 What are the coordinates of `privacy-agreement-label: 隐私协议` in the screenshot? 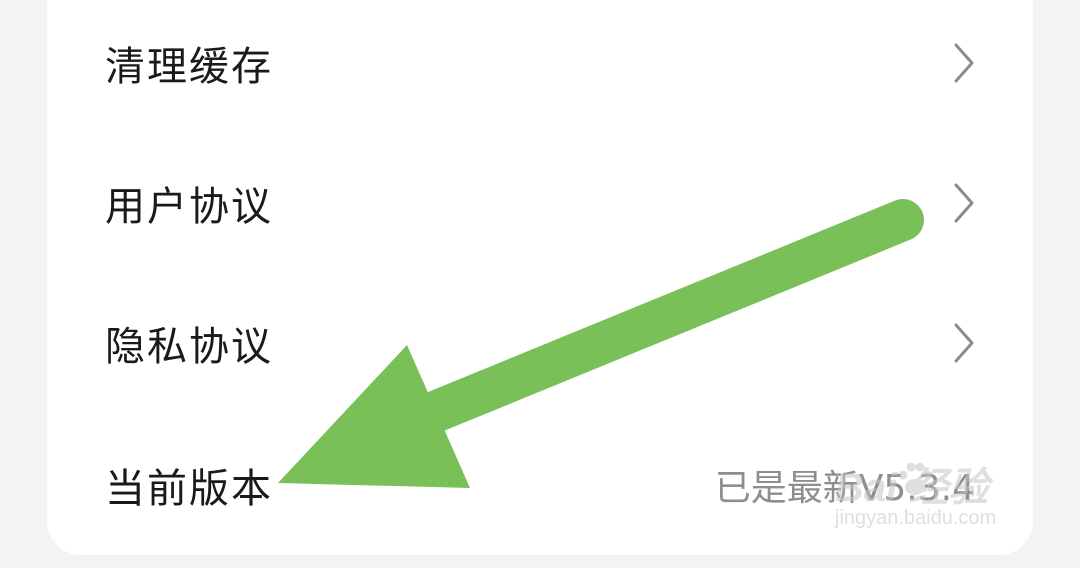 It's located at (189, 347).